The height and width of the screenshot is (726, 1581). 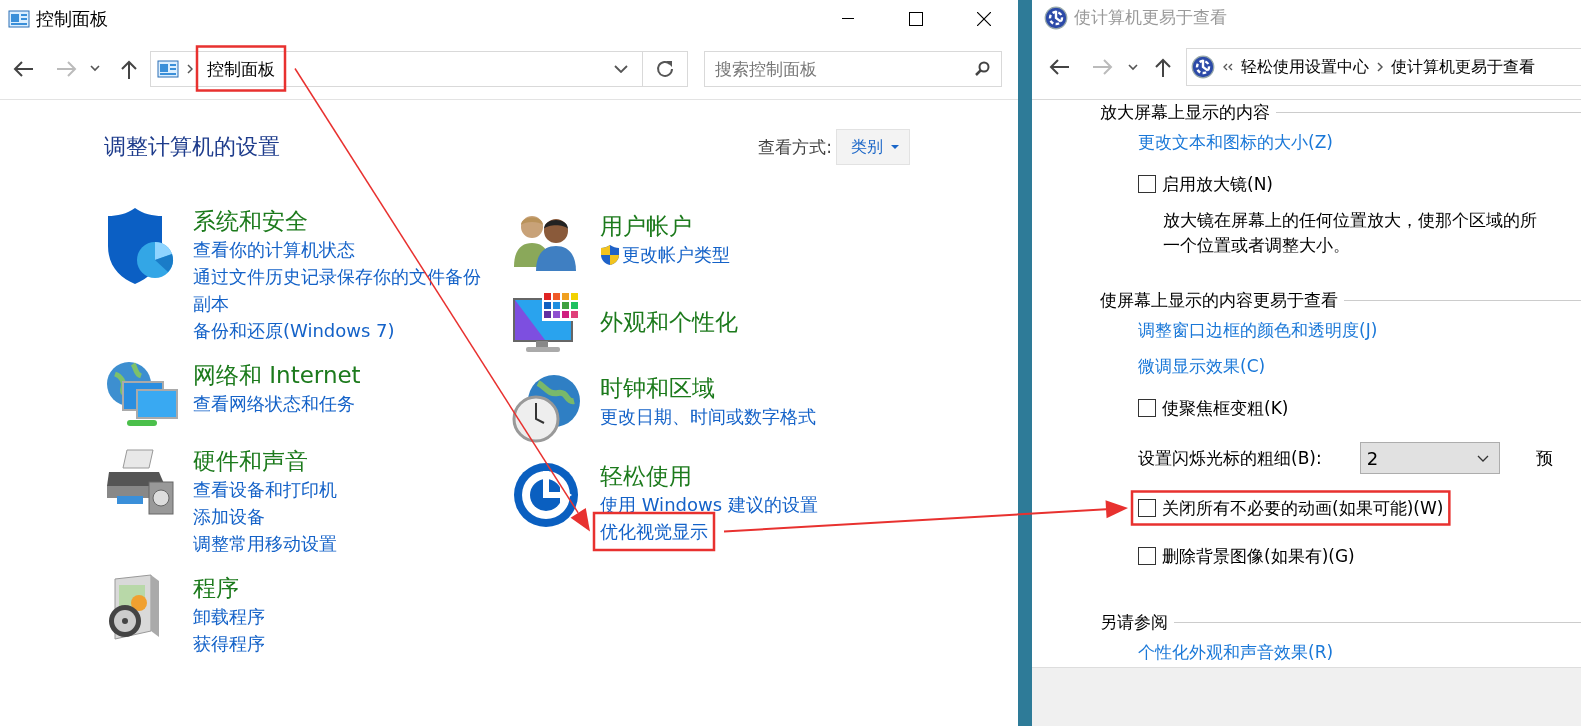 What do you see at coordinates (419, 68) in the screenshot?
I see `address-bar: 控制面板` at bounding box center [419, 68].